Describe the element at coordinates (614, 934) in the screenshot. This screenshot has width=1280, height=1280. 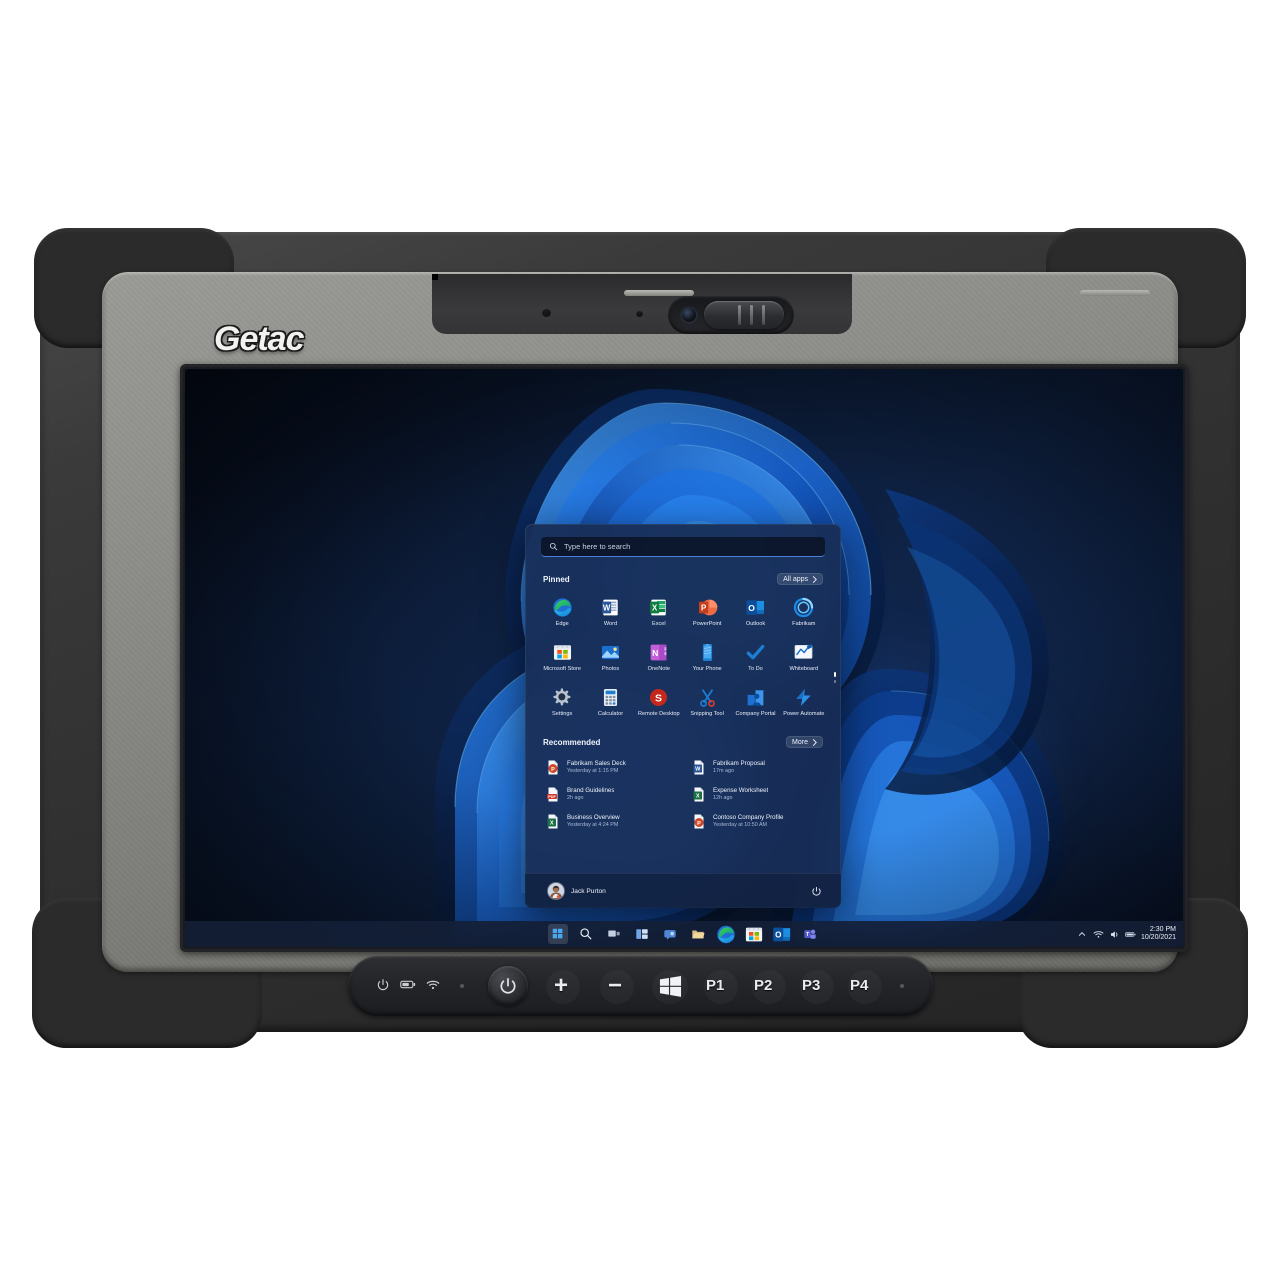
I see `task-view-button` at that location.